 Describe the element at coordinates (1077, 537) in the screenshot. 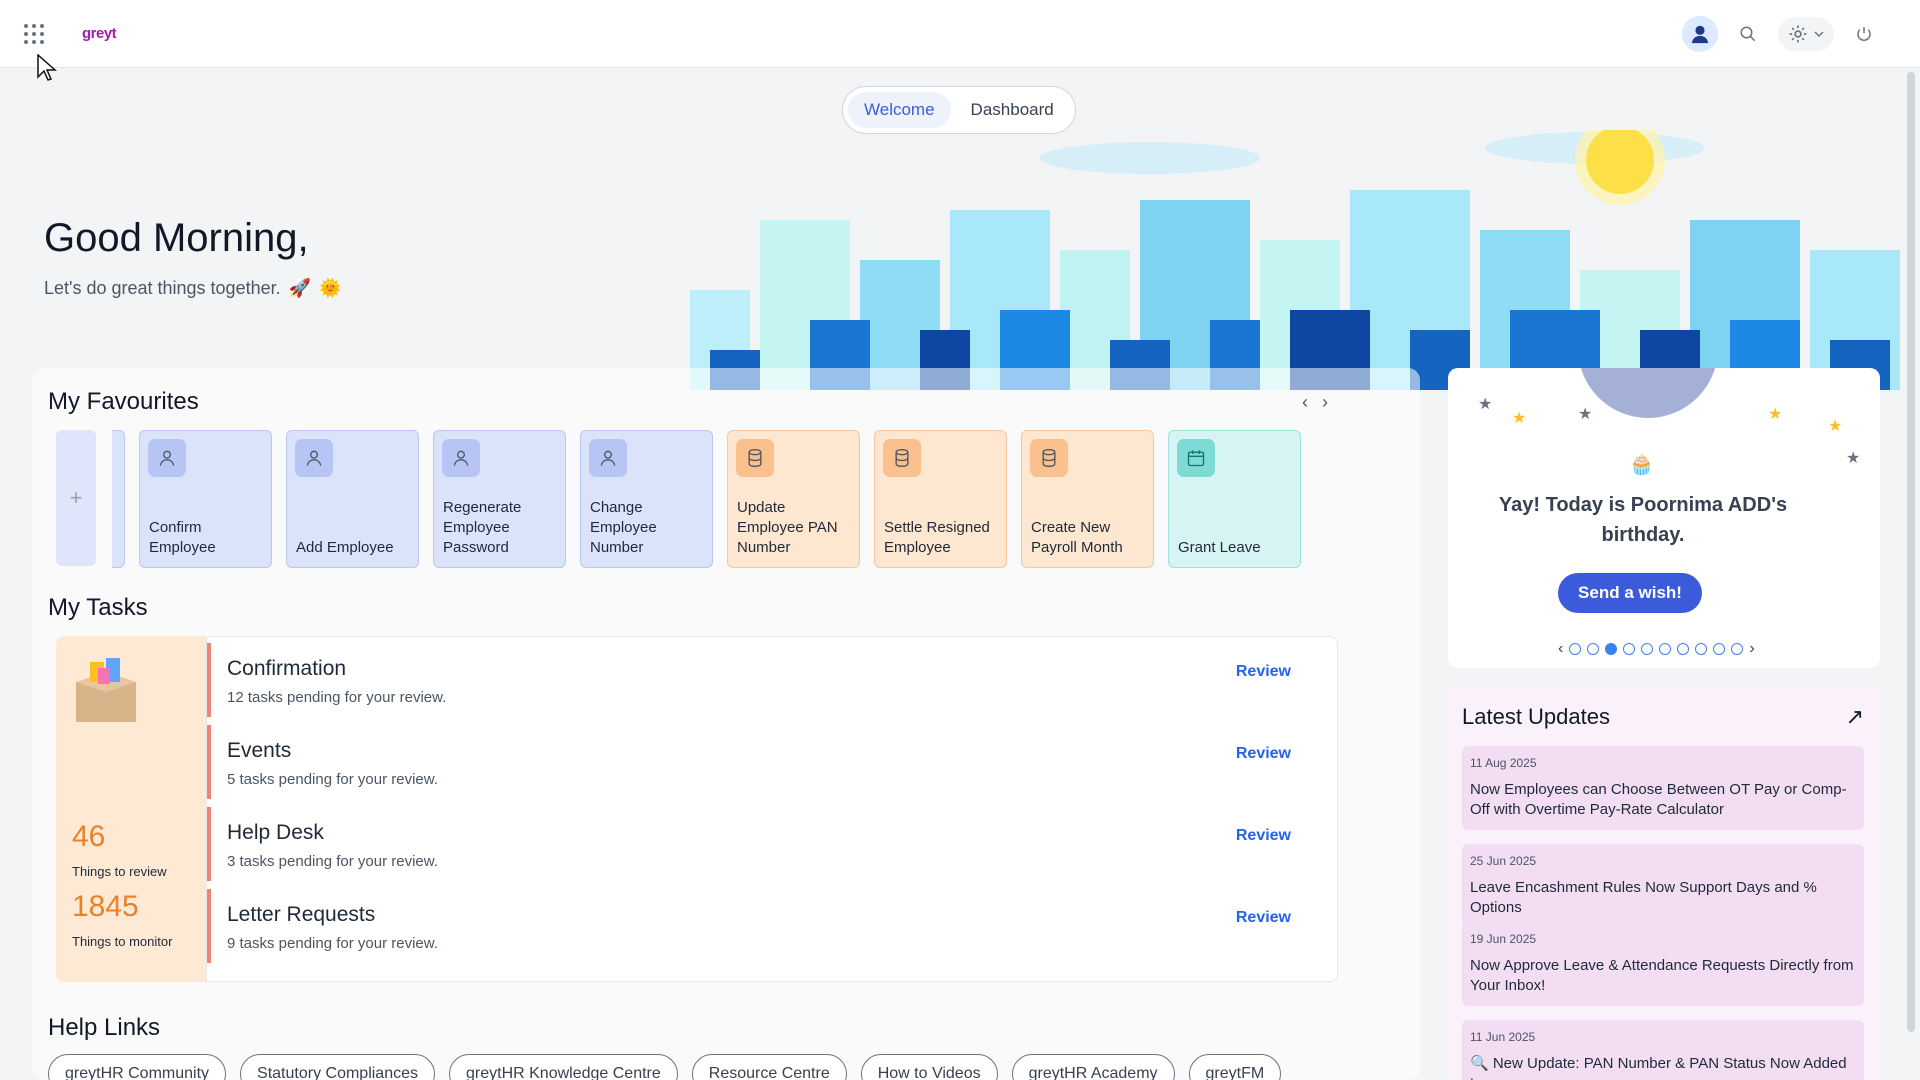

I see `favourite-label: Create New Payroll Month` at that location.